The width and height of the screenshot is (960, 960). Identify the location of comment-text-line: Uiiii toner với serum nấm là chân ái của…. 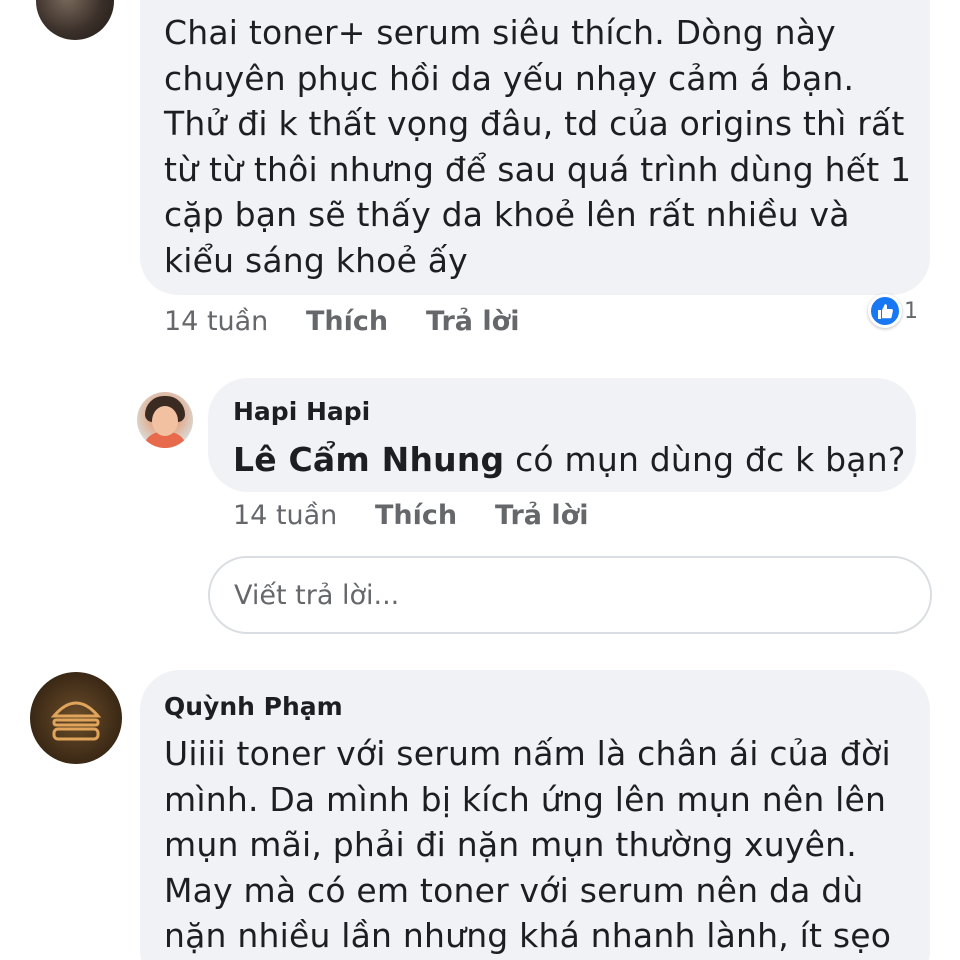
(527, 753).